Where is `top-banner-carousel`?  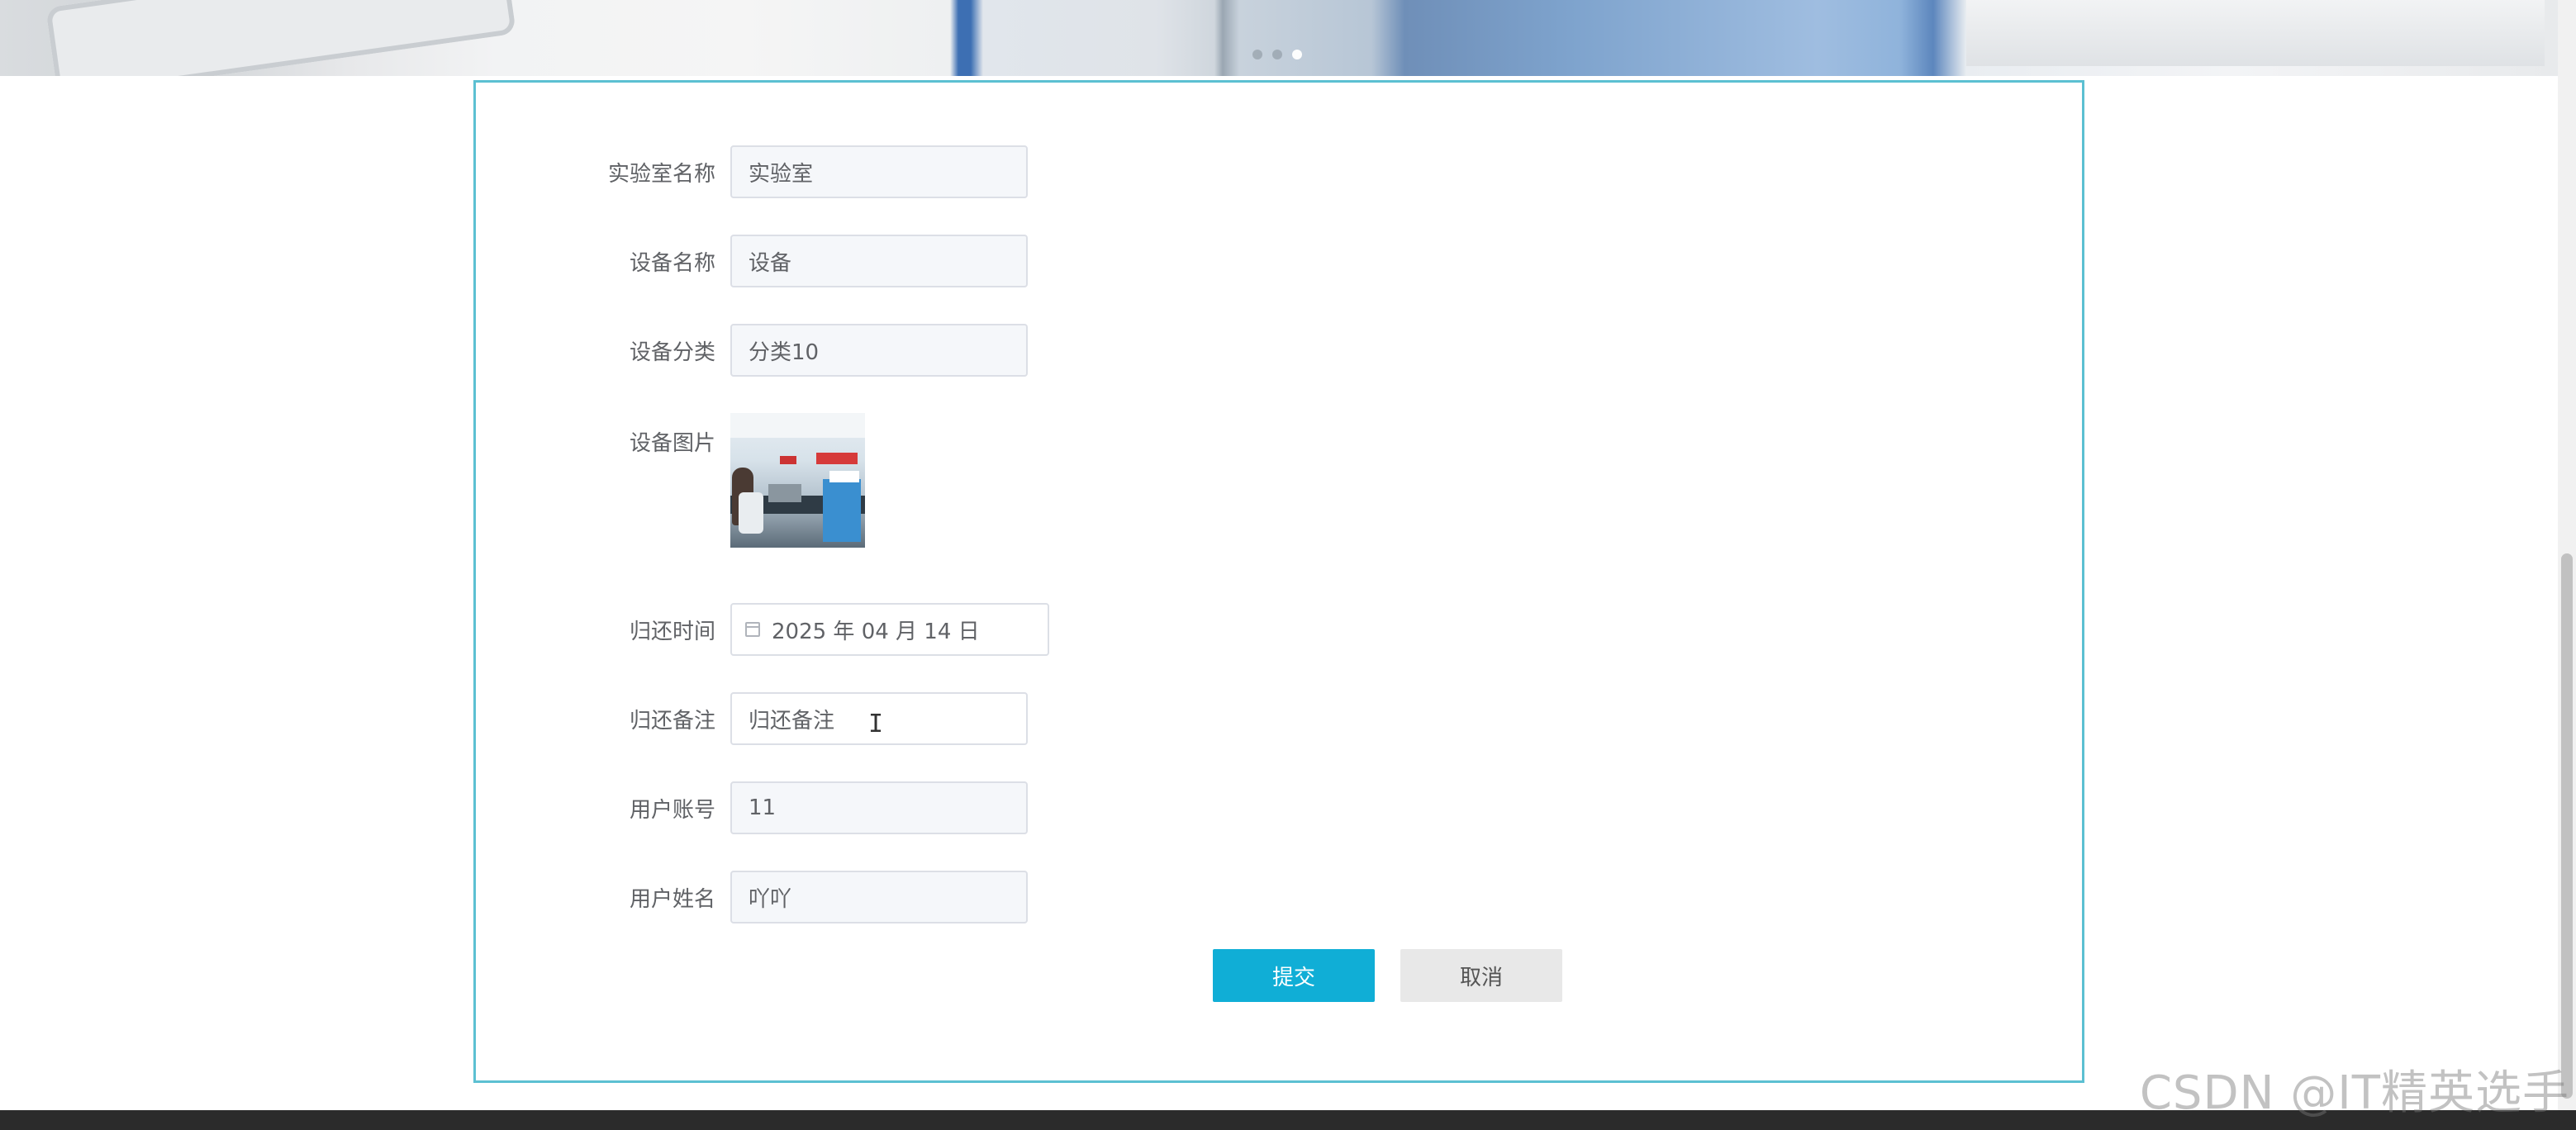 top-banner-carousel is located at coordinates (1279, 38).